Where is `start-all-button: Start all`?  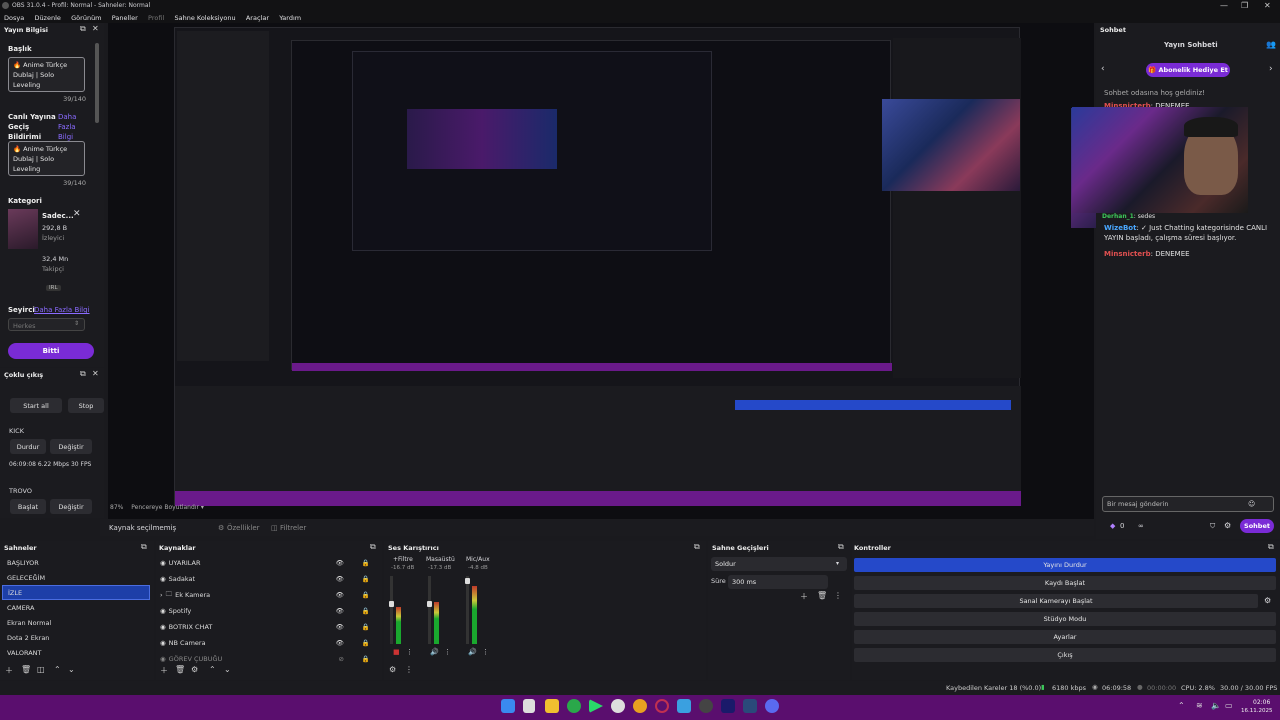 start-all-button: Start all is located at coordinates (36, 405).